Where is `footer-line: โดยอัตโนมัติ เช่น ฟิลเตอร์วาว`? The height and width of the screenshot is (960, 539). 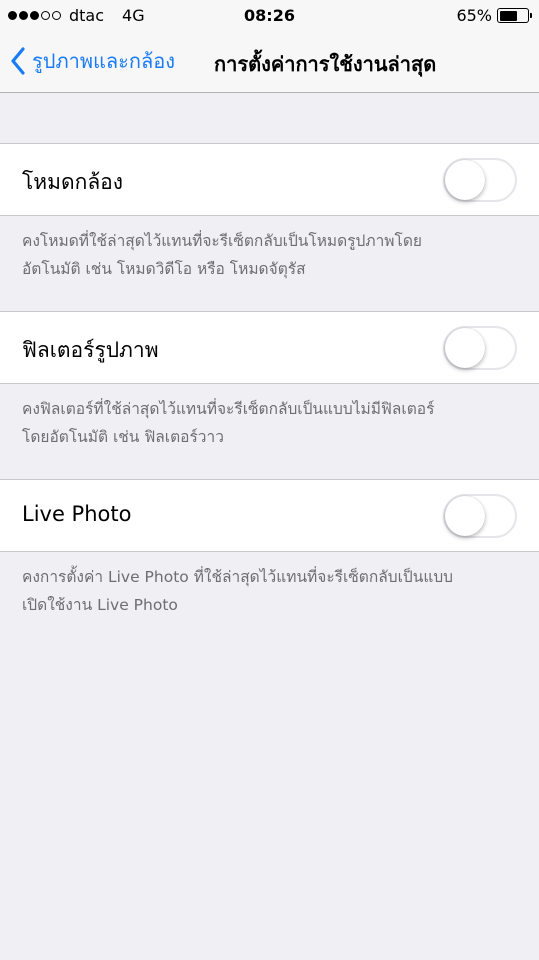
footer-line: โดยอัตโนมัติ เช่น ฟิลเตอร์วาว is located at coordinates (123, 437).